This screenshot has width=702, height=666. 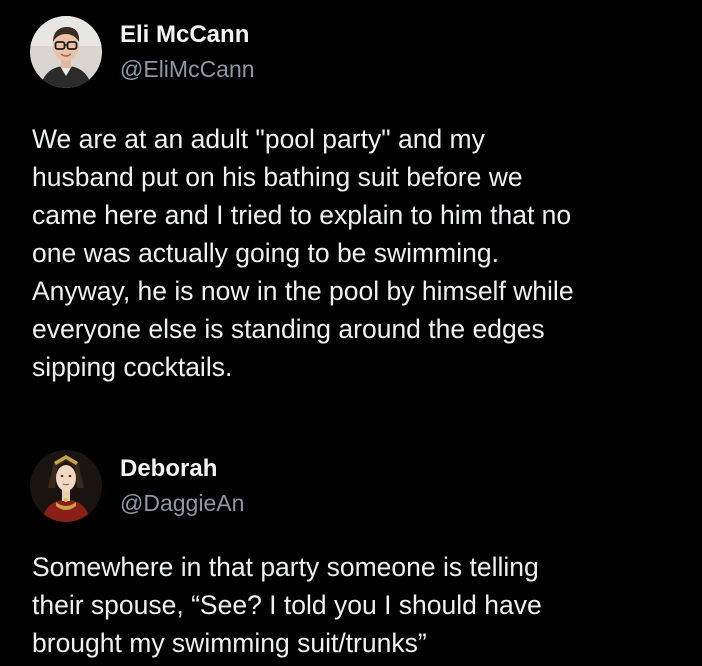 I want to click on user-handle: @DaggieAn, so click(x=182, y=503).